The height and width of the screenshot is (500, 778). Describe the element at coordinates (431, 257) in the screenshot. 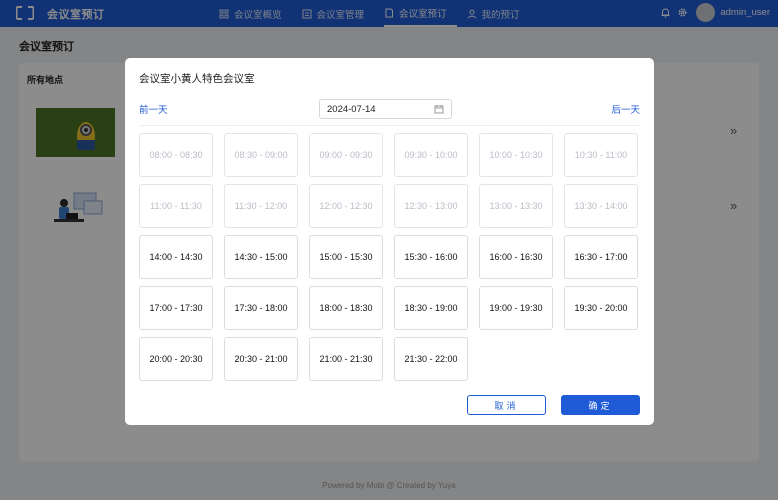

I see `time-slot: 15:30 - 16:00` at that location.